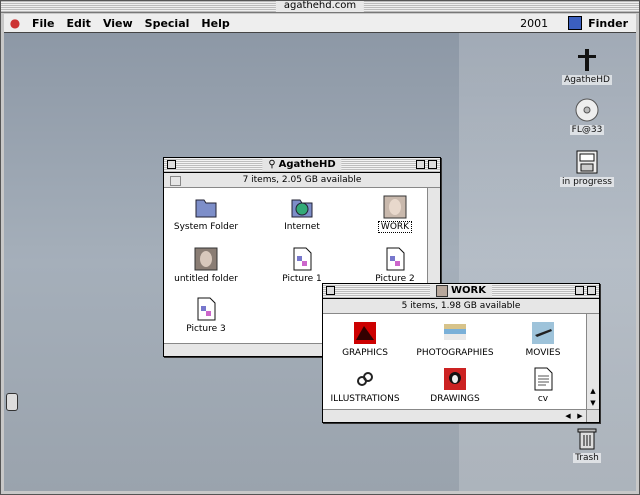 This screenshot has height=495, width=640. What do you see at coordinates (455, 379) in the screenshot?
I see `drawings-thumbnail-icon` at bounding box center [455, 379].